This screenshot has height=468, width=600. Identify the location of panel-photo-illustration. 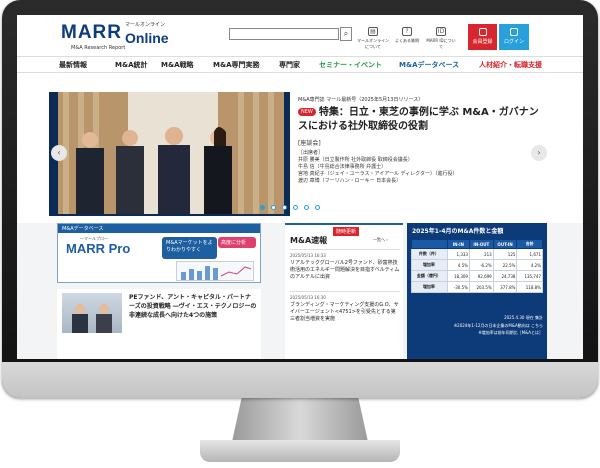
(171, 153).